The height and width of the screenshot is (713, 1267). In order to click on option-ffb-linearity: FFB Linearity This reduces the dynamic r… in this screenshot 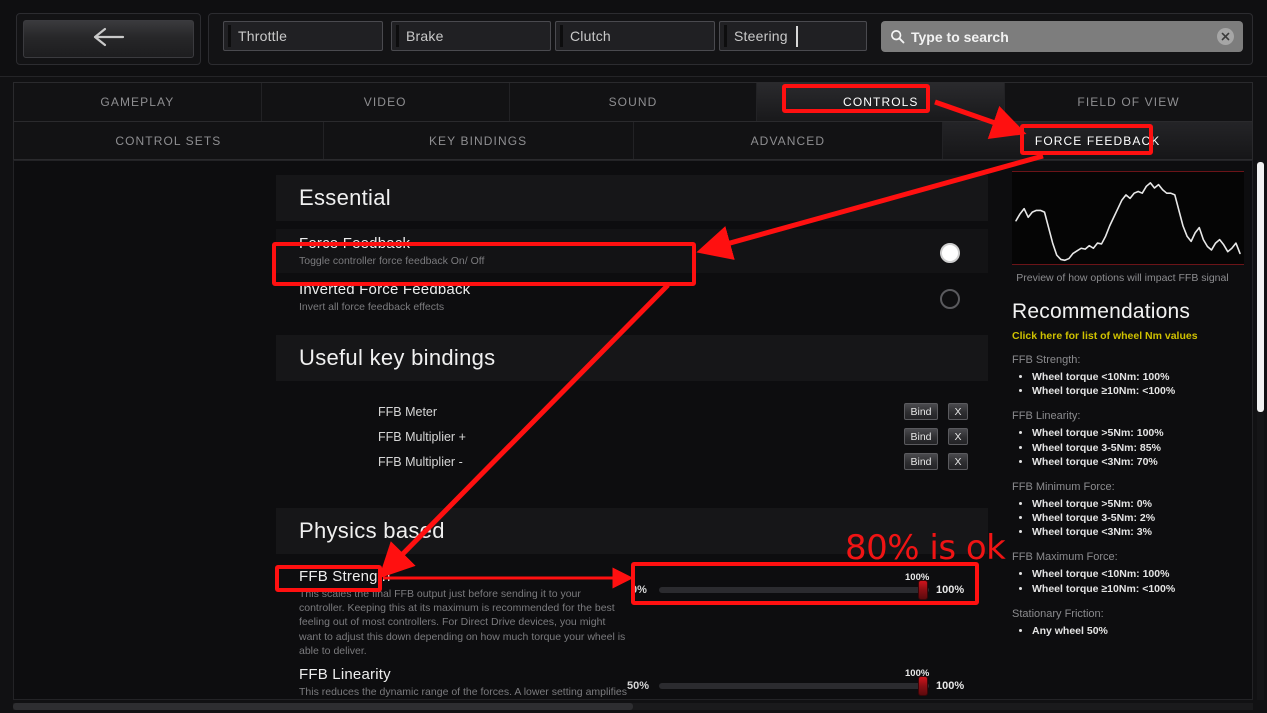, I will do `click(632, 679)`.